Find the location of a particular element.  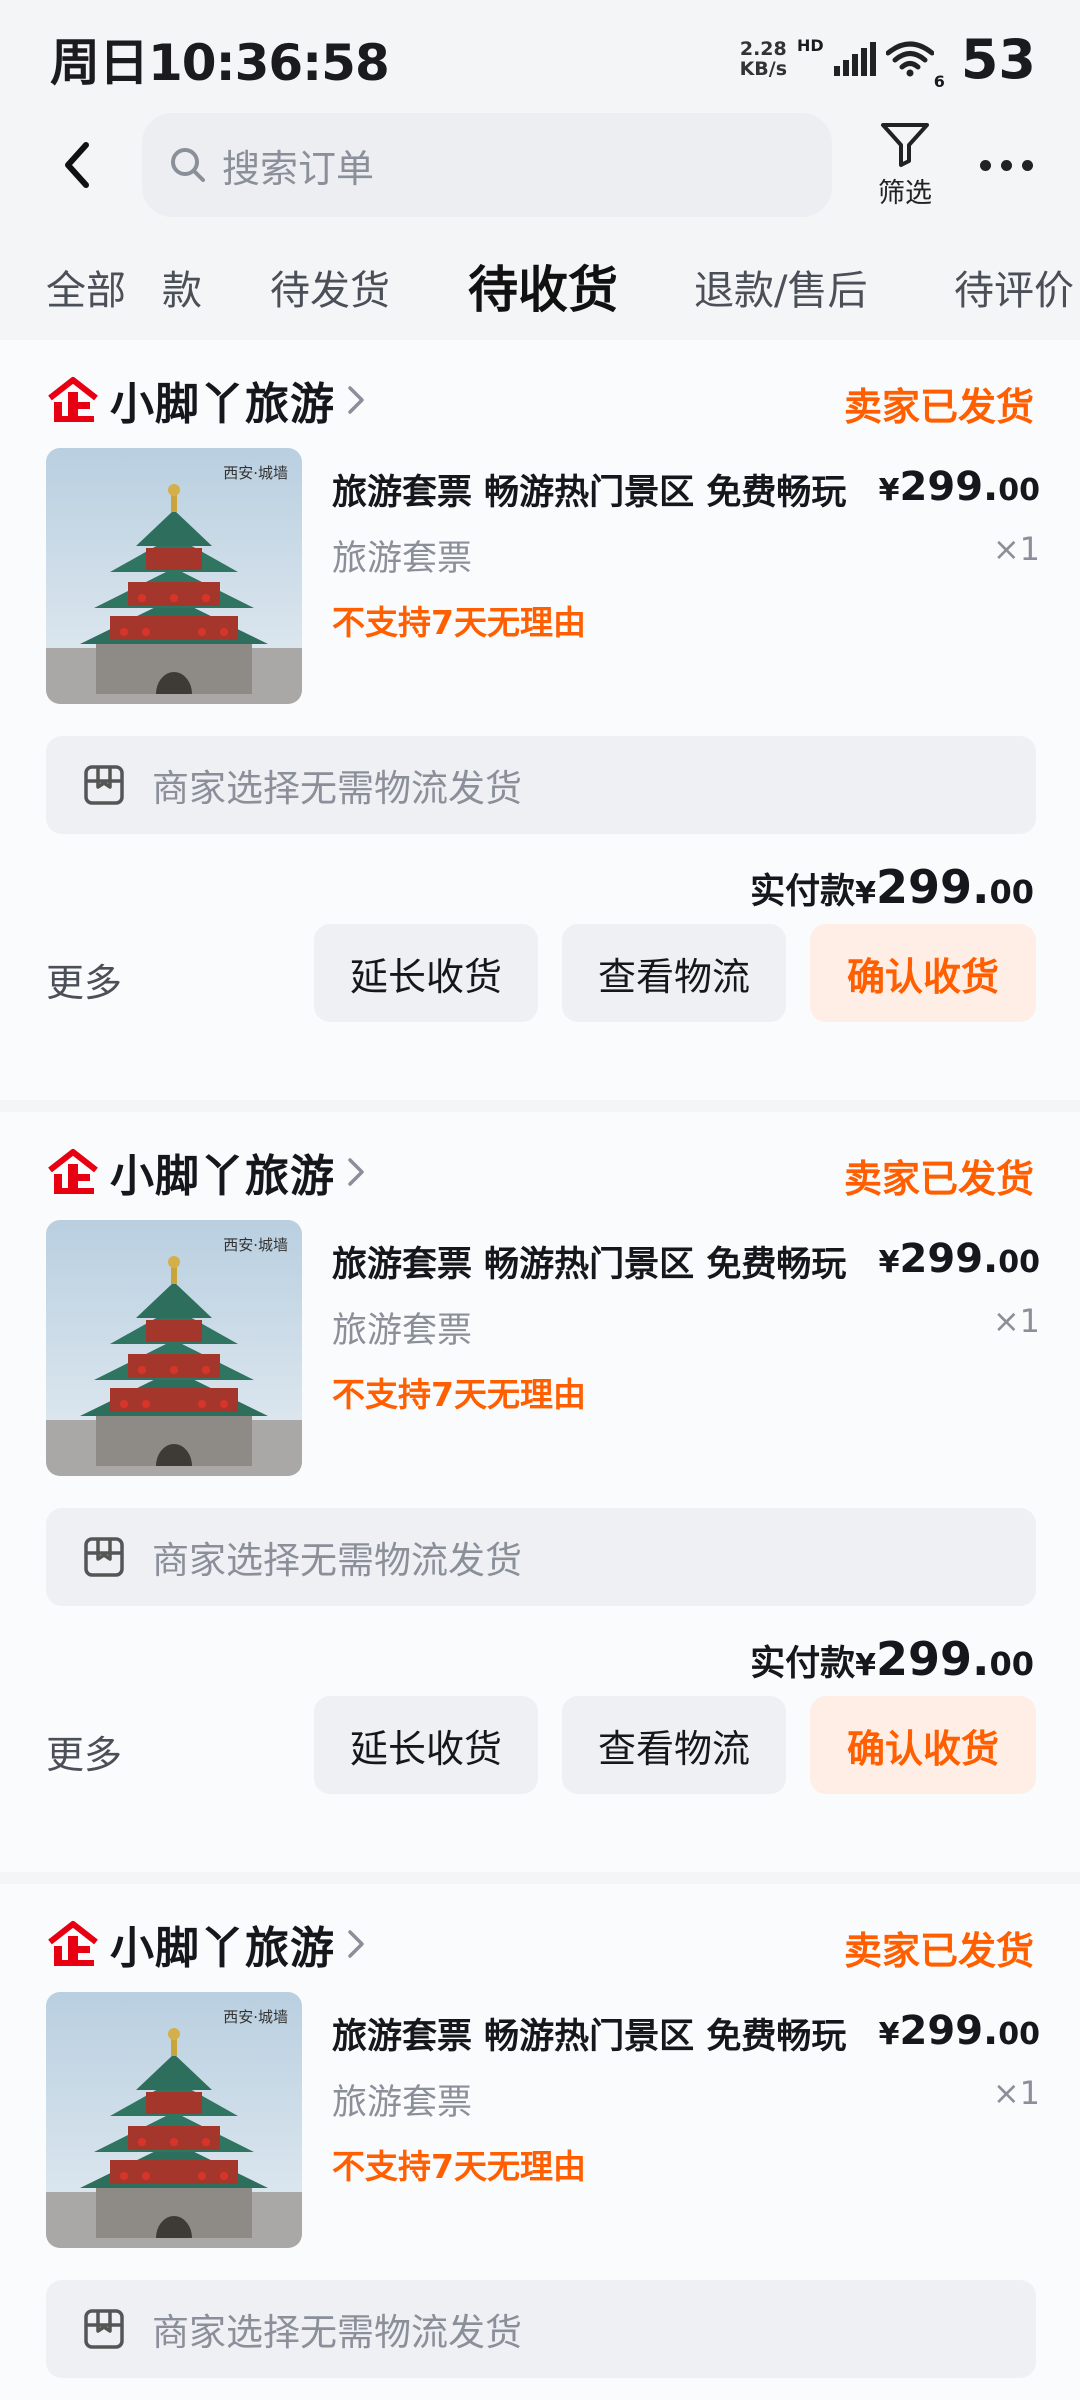

chevron-left-icon is located at coordinates (77, 165).